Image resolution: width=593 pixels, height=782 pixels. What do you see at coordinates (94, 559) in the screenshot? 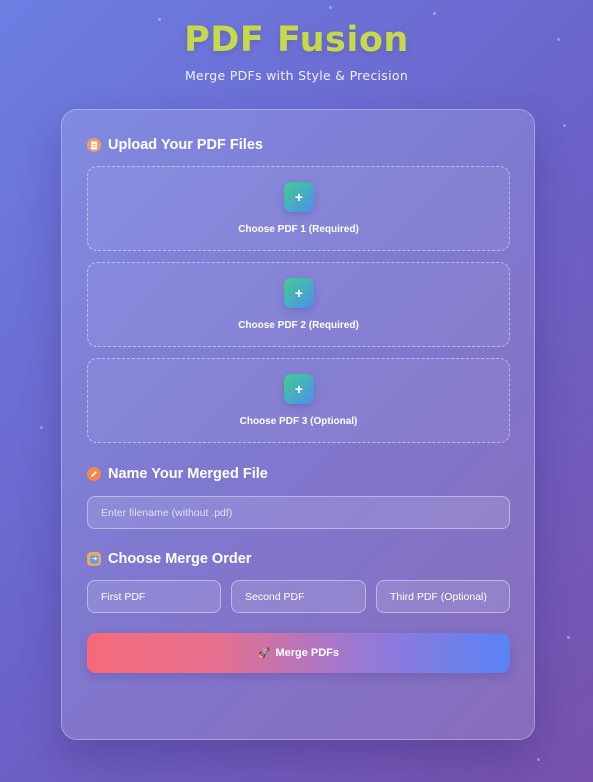
I see `order-icon` at bounding box center [94, 559].